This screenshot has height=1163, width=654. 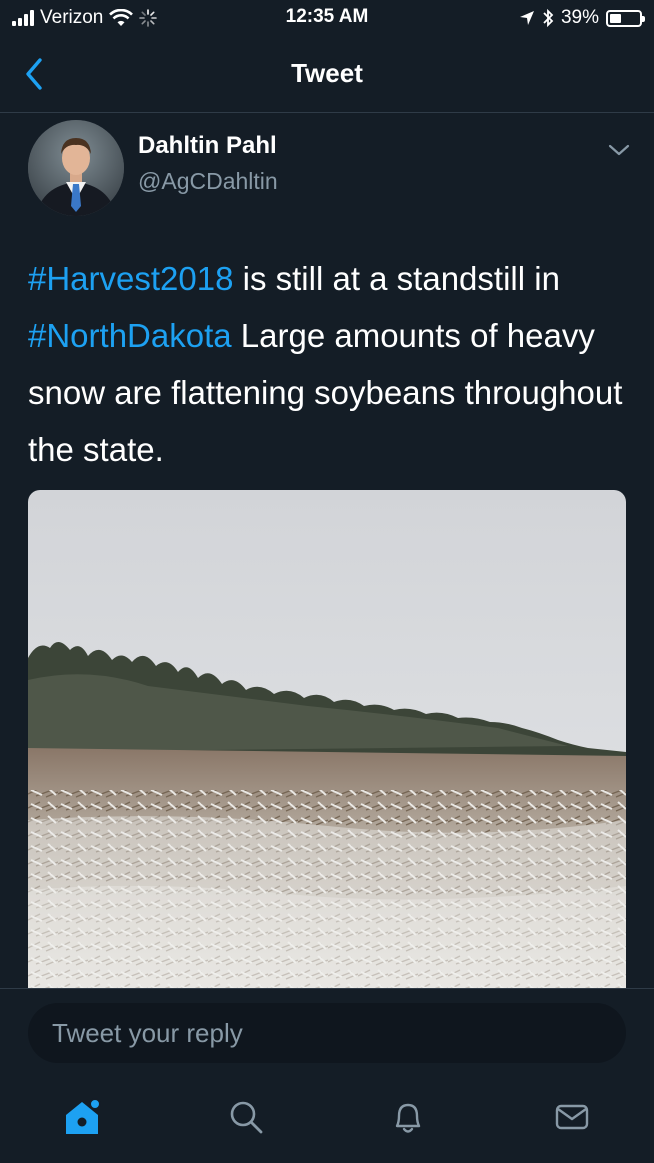 I want to click on search-icon, so click(x=246, y=1117).